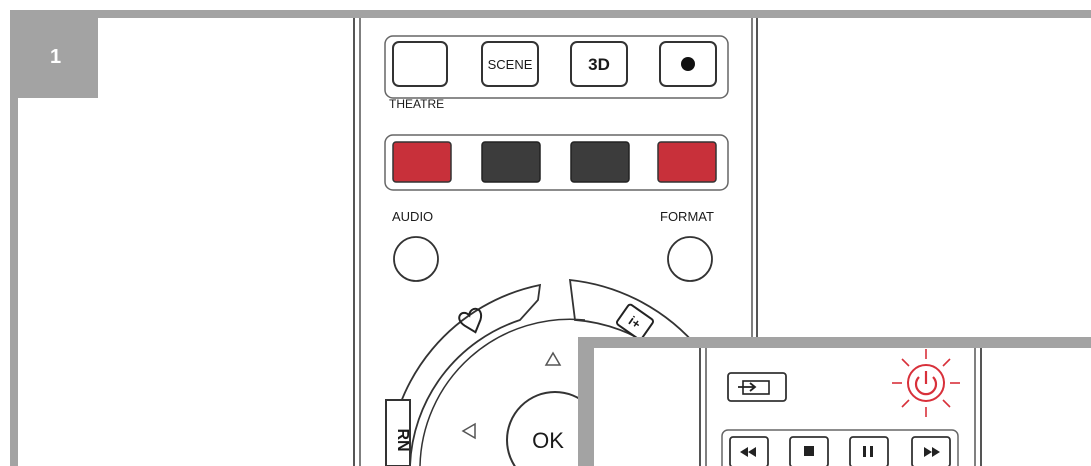 The width and height of the screenshot is (1091, 466). What do you see at coordinates (422, 162) in the screenshot?
I see `color-button-red` at bounding box center [422, 162].